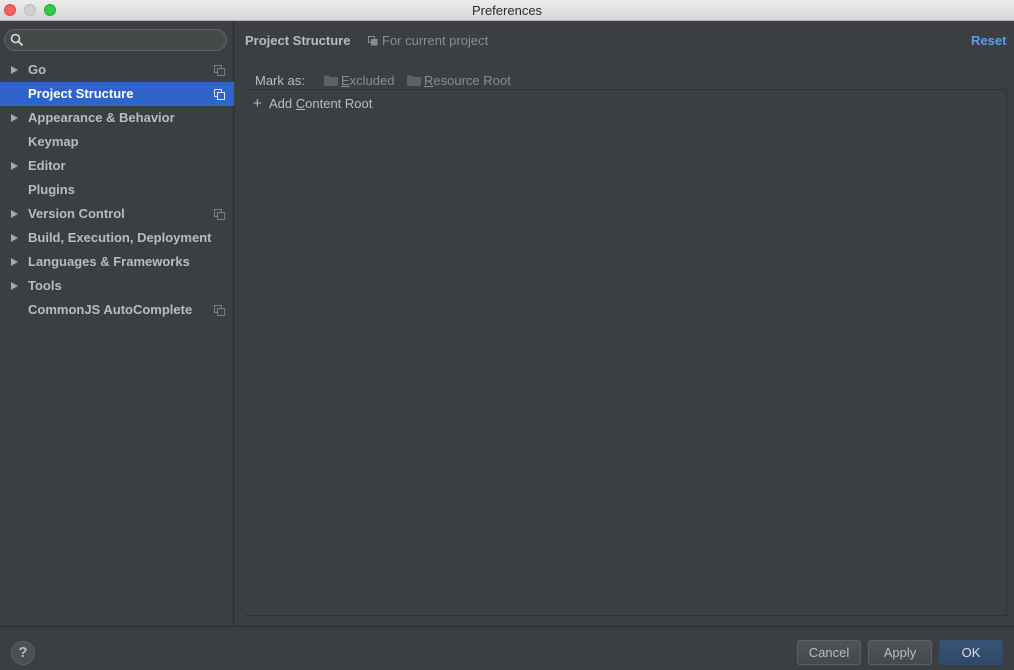  I want to click on dialog-button-bar: ? Cancel Apply OK, so click(507, 648).